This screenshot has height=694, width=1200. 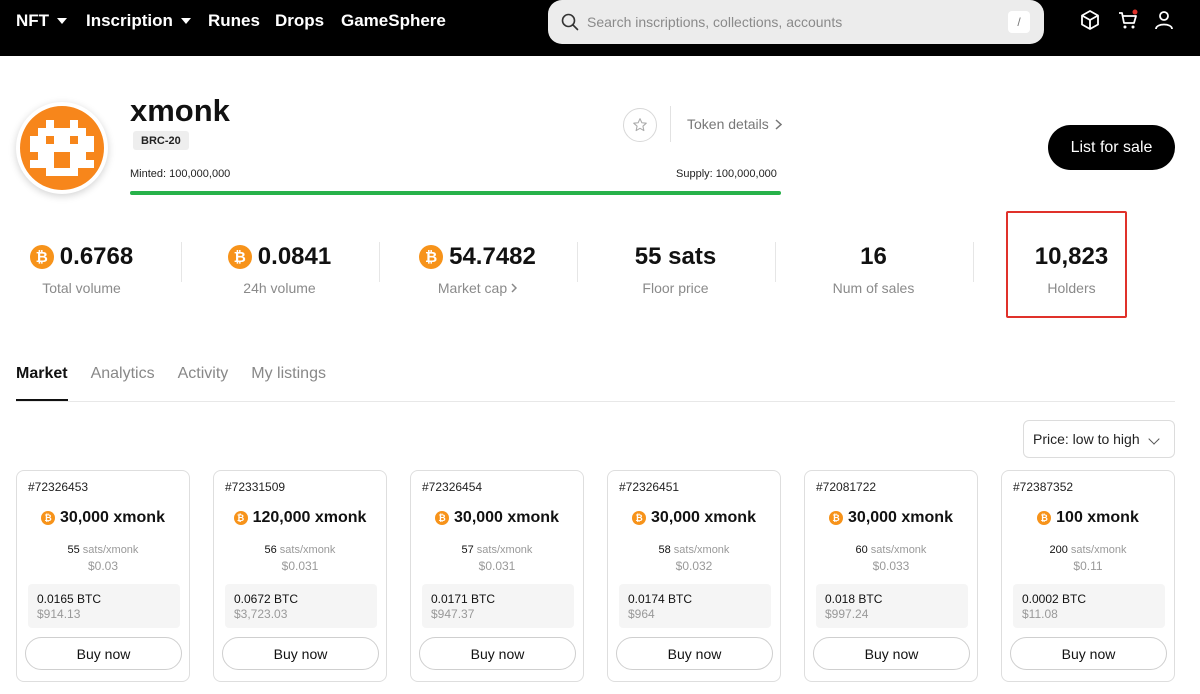 I want to click on favorite-button, so click(x=640, y=125).